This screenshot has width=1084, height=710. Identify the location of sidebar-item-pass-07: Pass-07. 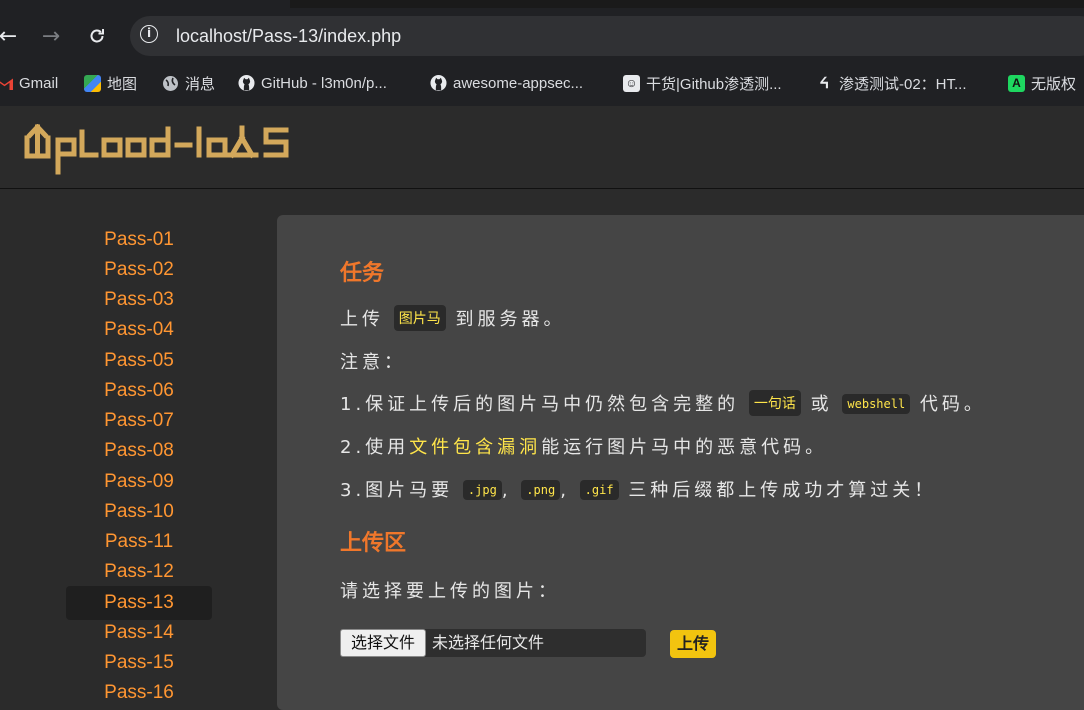
(139, 421).